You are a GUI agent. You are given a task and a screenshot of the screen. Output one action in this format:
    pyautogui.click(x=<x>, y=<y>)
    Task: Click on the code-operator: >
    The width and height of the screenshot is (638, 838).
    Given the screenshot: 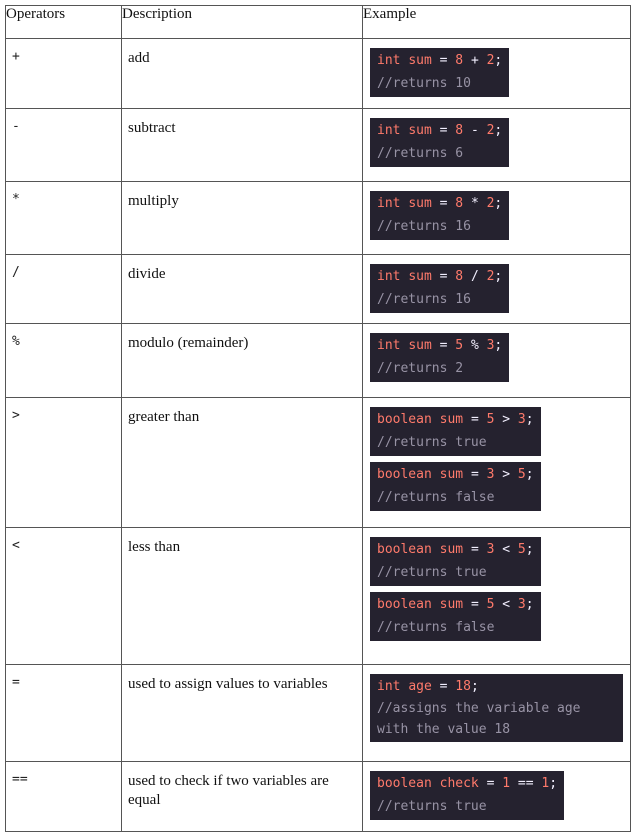 What is the action you would take?
    pyautogui.click(x=506, y=474)
    